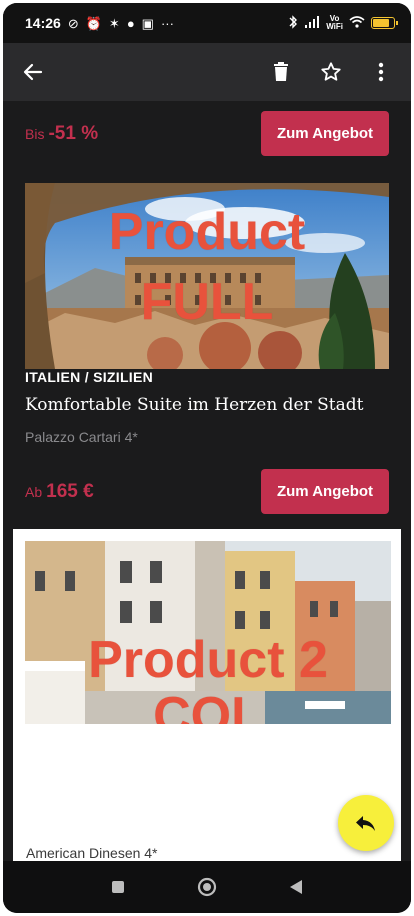 The image size is (414, 916). I want to click on status-more: ···, so click(167, 23).